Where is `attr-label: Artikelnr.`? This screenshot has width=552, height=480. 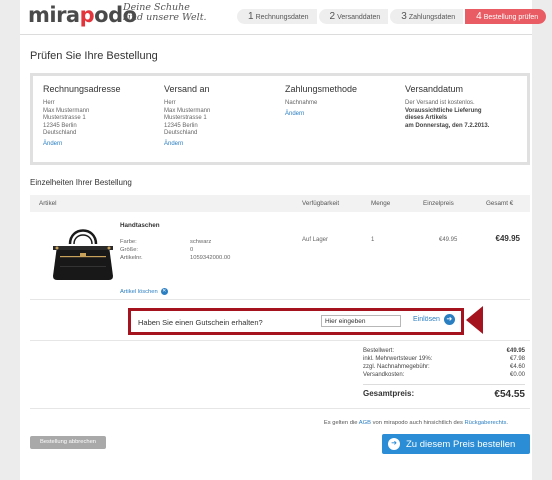
attr-label: Artikelnr. is located at coordinates (131, 258).